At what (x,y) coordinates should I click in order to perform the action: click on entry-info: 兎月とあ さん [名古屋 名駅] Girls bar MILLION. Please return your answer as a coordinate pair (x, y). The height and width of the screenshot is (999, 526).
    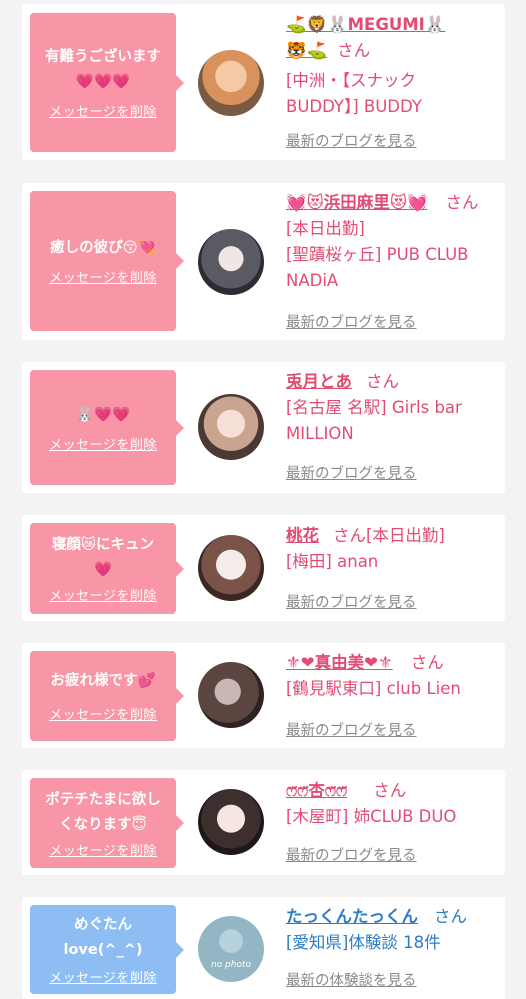
    Looking at the image, I should click on (393, 408).